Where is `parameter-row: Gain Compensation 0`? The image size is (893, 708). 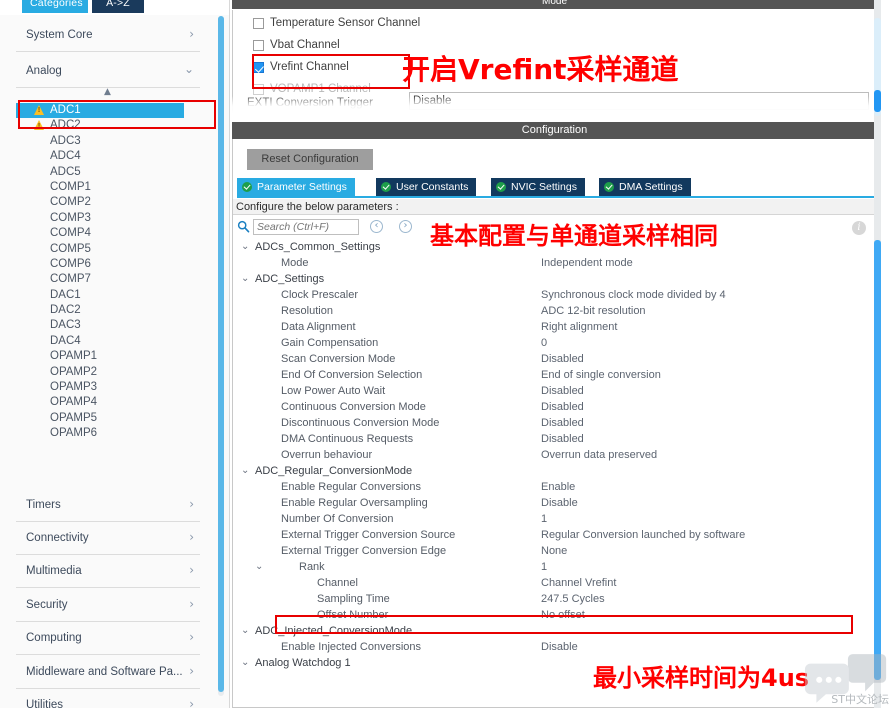 parameter-row: Gain Compensation 0 is located at coordinates (546, 343).